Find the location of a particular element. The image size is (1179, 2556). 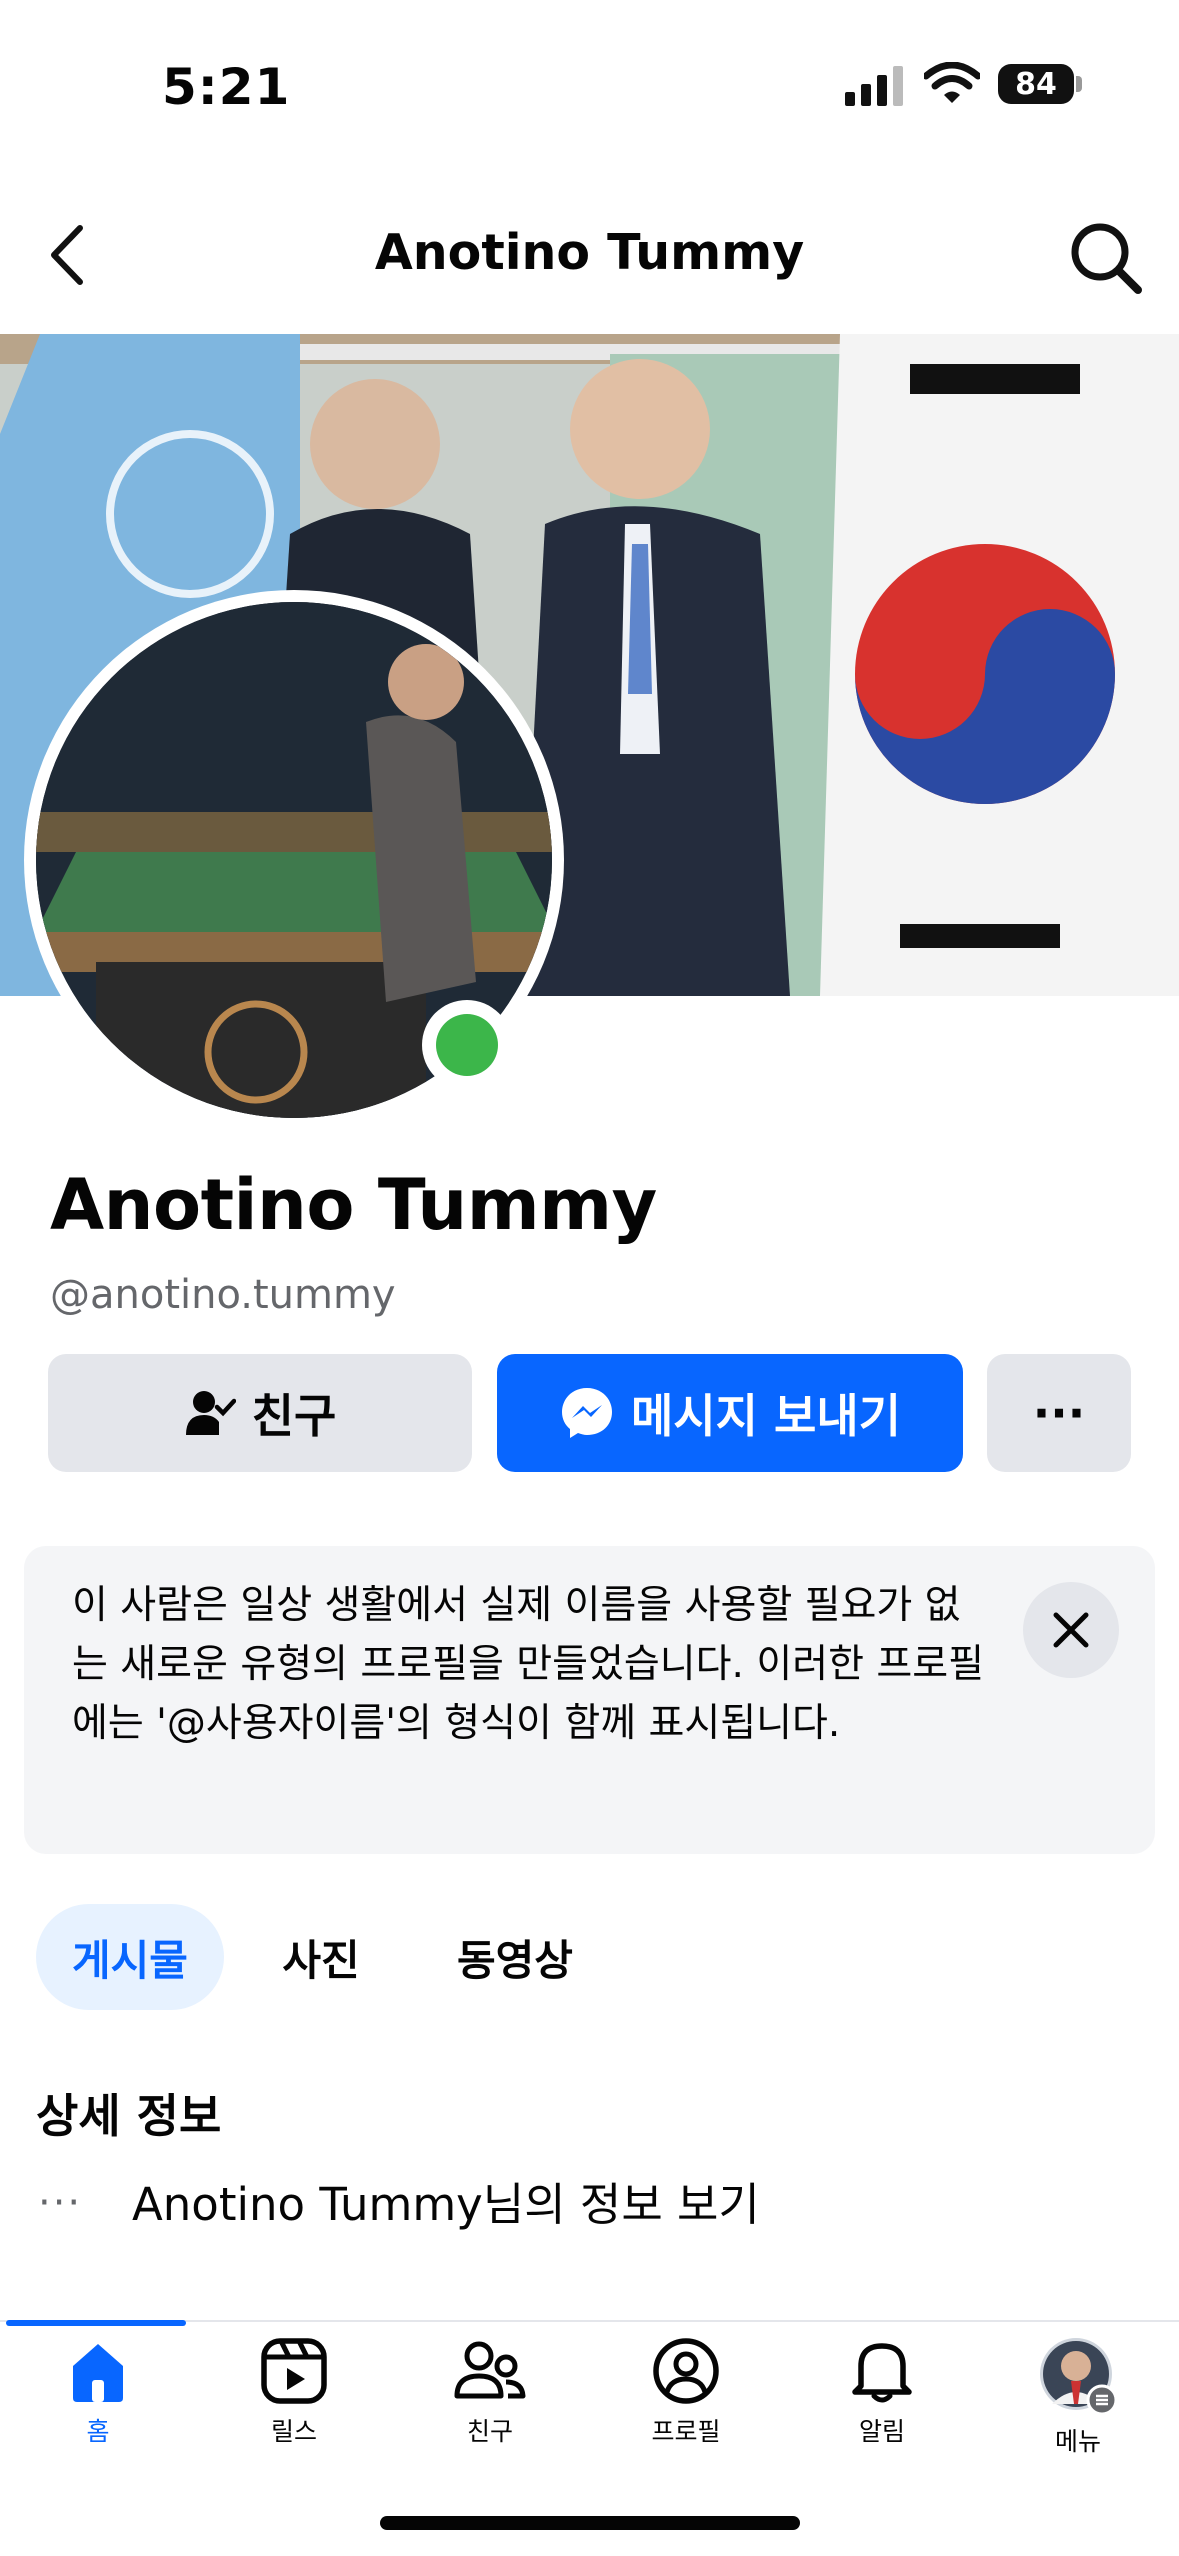

nav-profile: 프로필 is located at coordinates (686, 2401).